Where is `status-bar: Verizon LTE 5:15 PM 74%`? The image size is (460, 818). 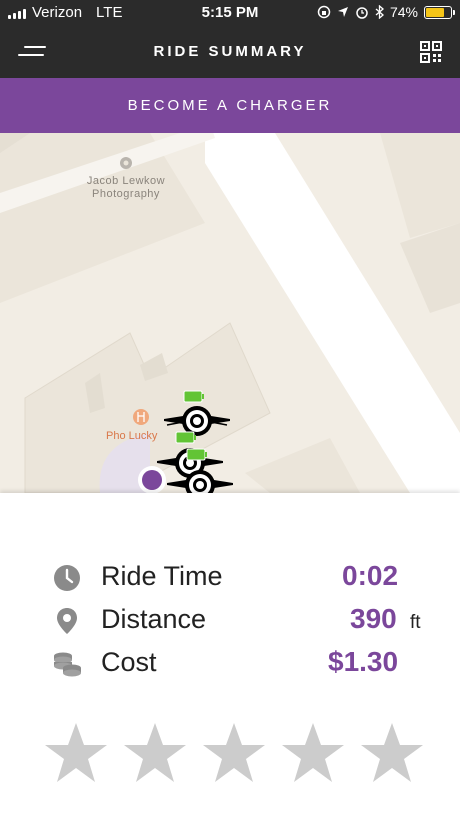
status-bar: Verizon LTE 5:15 PM 74% is located at coordinates (230, 13).